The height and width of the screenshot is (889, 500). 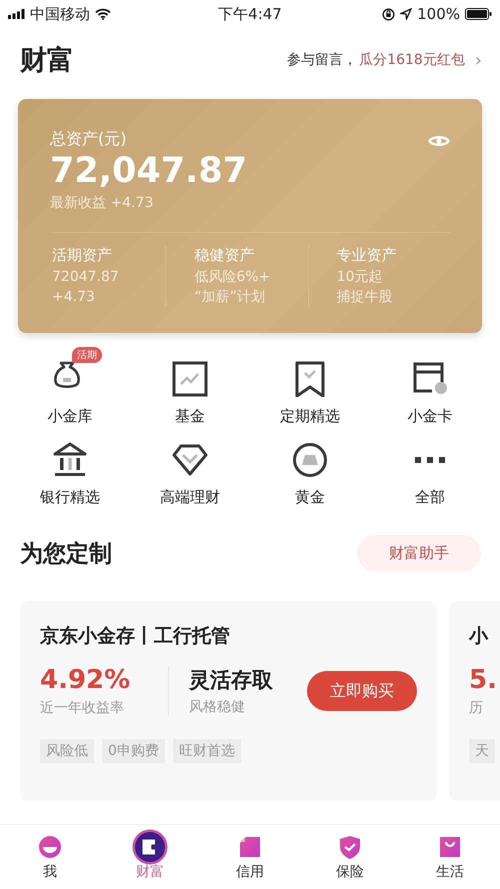 What do you see at coordinates (483, 680) in the screenshot?
I see `yield-rate: 5.` at bounding box center [483, 680].